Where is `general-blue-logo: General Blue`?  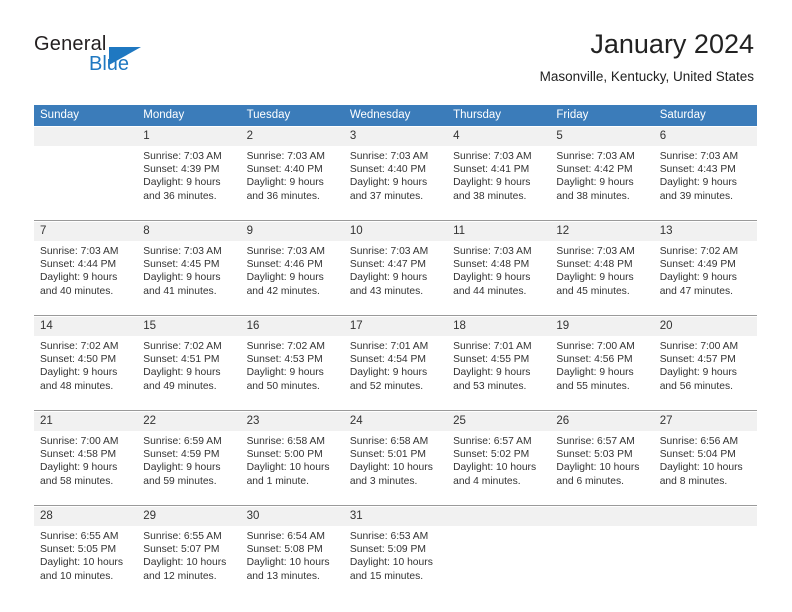 general-blue-logo: General Blue is located at coordinates (119, 57).